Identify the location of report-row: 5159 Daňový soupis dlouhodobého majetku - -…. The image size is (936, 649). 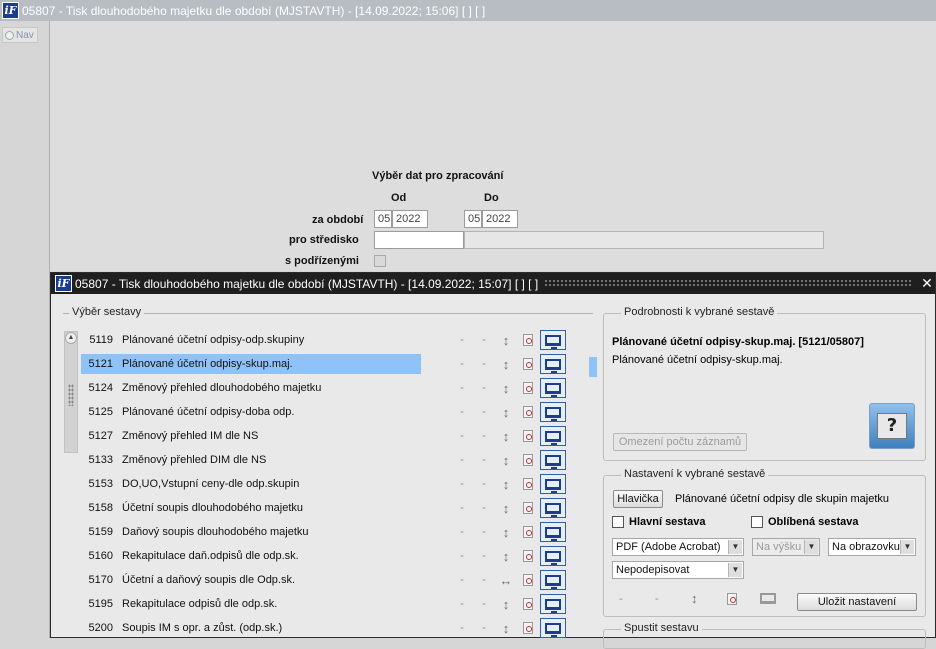
(341, 532).